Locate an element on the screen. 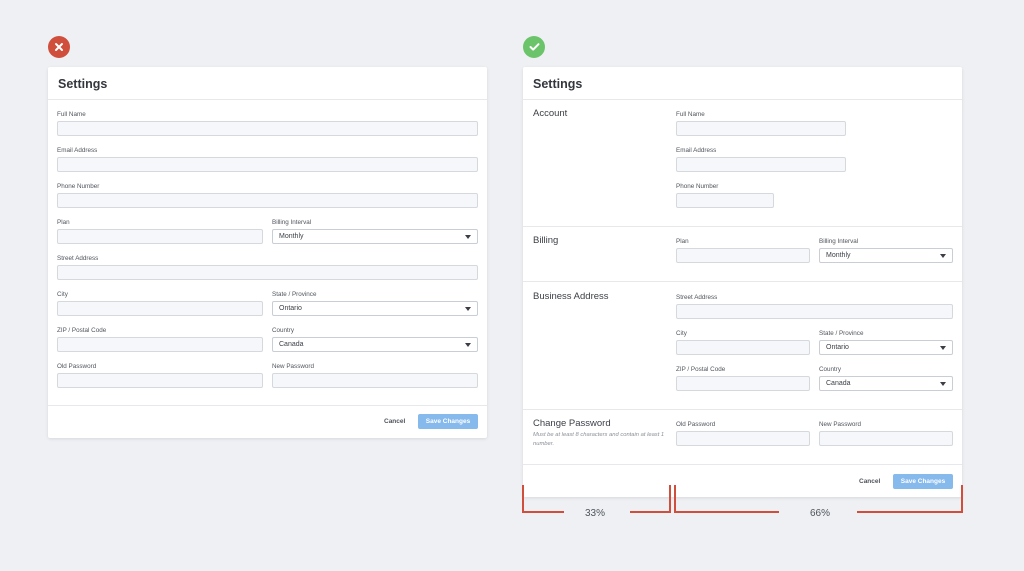  bracket-33-bottom-left is located at coordinates (543, 512).